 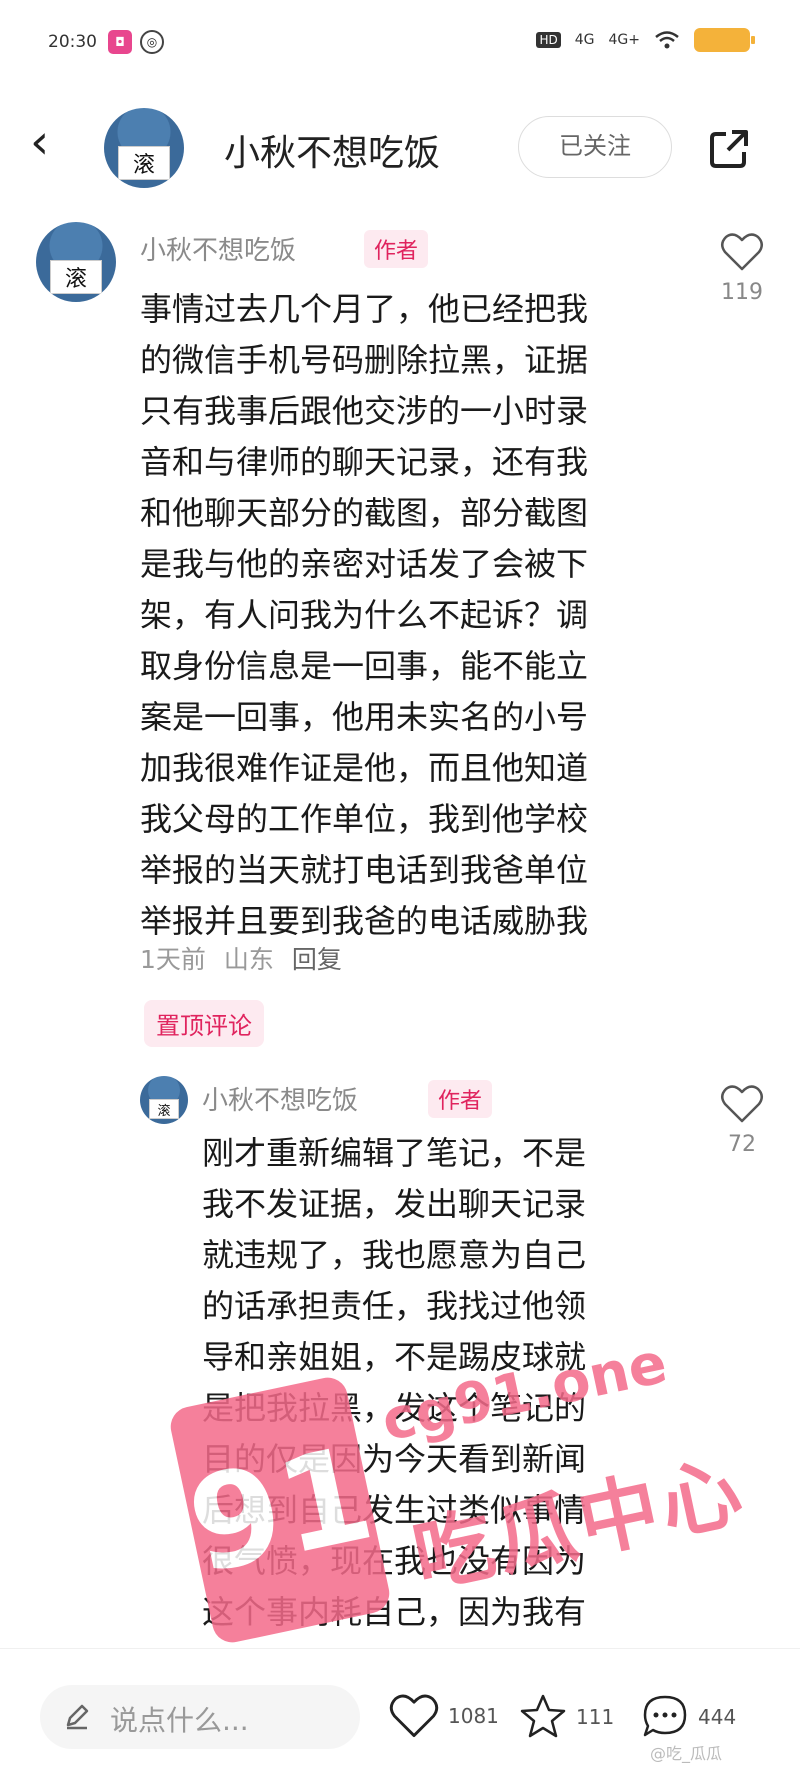 I want to click on comment-line: 的话承担责任，我找过他领, so click(x=394, y=1306).